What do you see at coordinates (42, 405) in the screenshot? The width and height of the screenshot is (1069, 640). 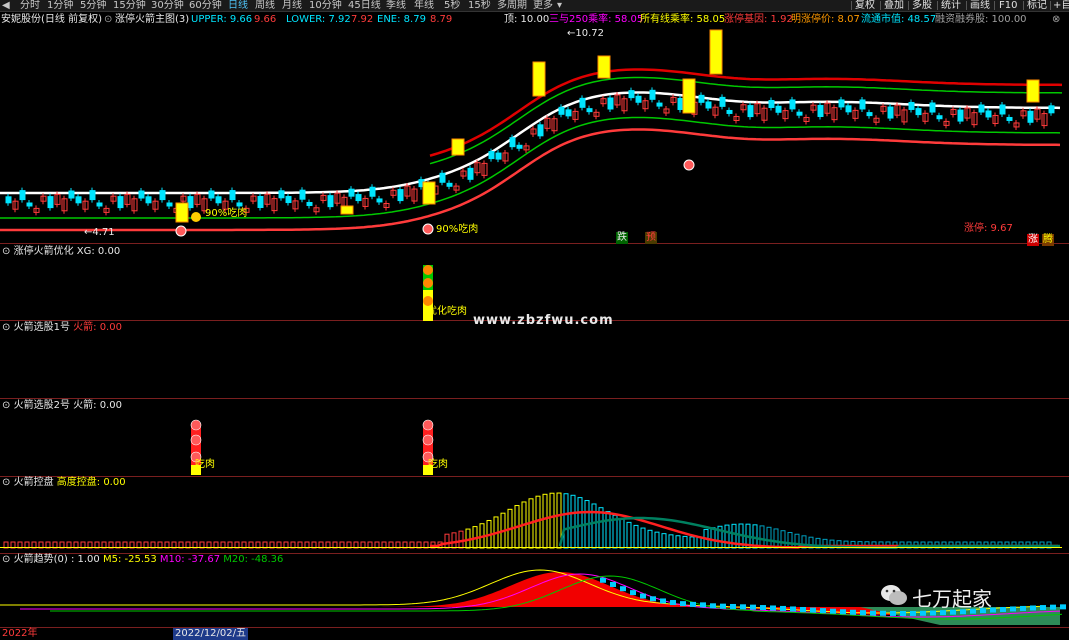 I see `panel3-name: 火箭选股2号` at bounding box center [42, 405].